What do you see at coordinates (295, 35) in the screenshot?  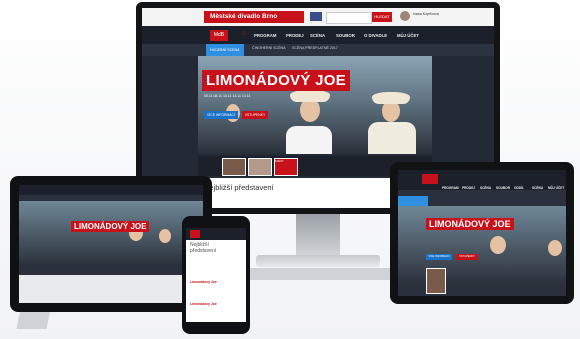 I see `nav-item-prodej: PRODEJ` at bounding box center [295, 35].